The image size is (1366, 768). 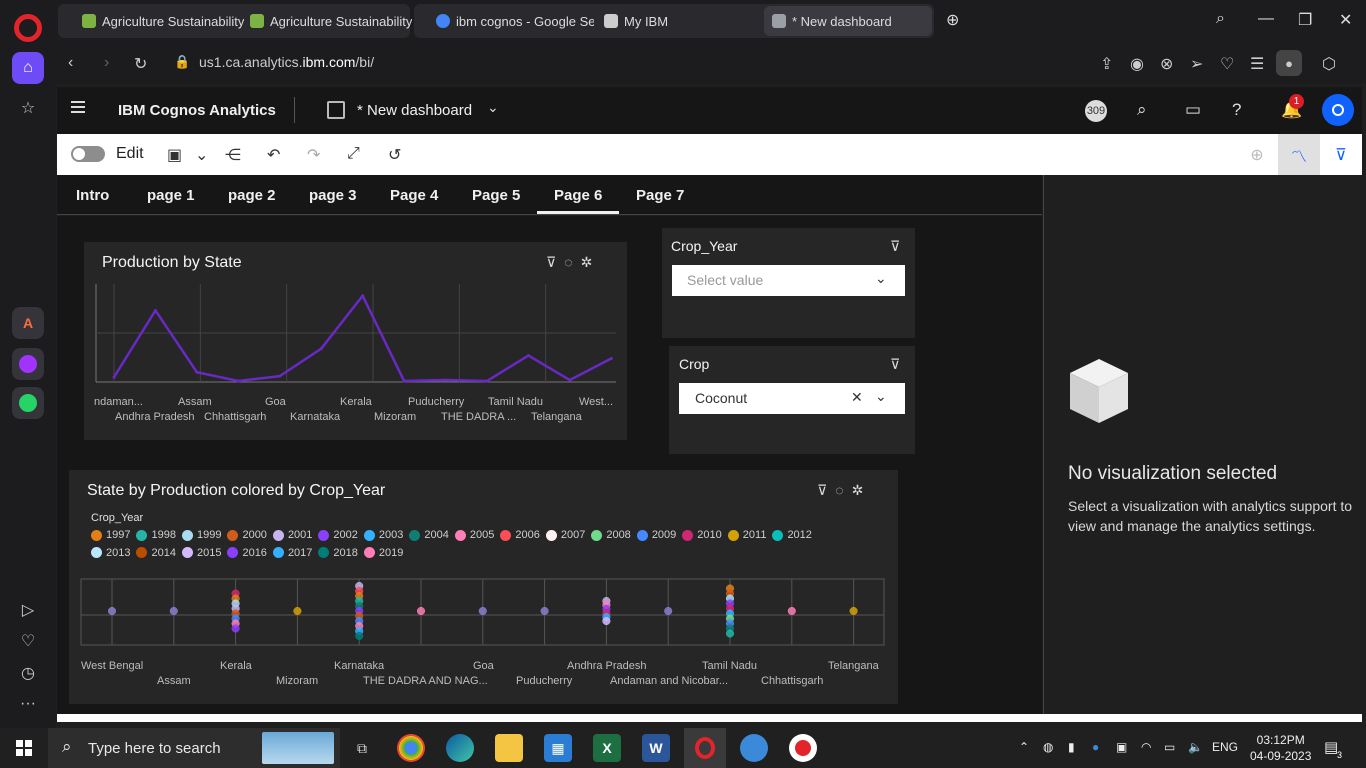 I want to click on undo-icon: ↶, so click(x=273, y=155).